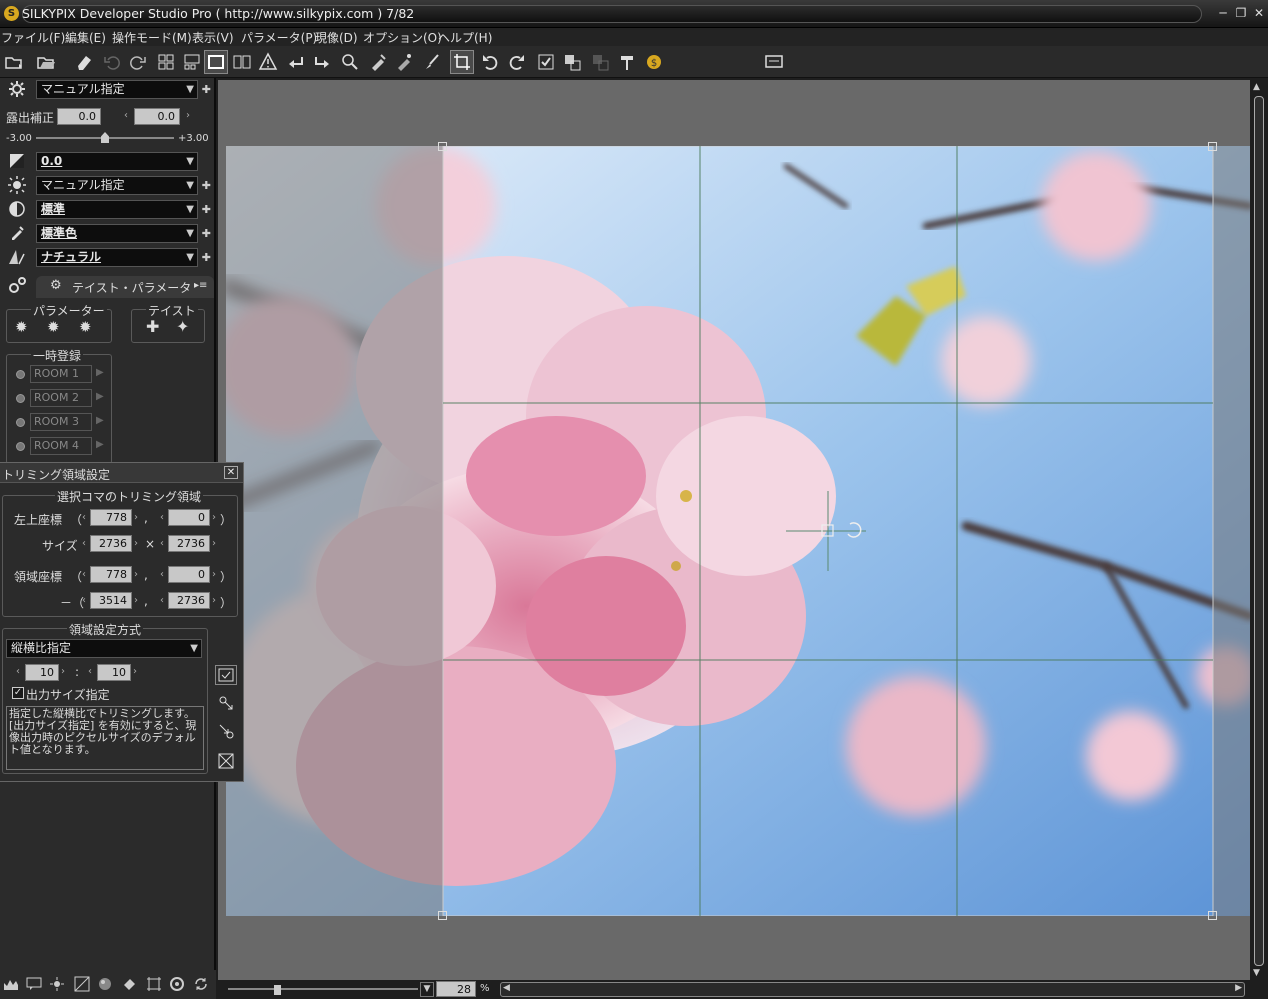  I want to click on menu-view: 表示(V), so click(213, 37).